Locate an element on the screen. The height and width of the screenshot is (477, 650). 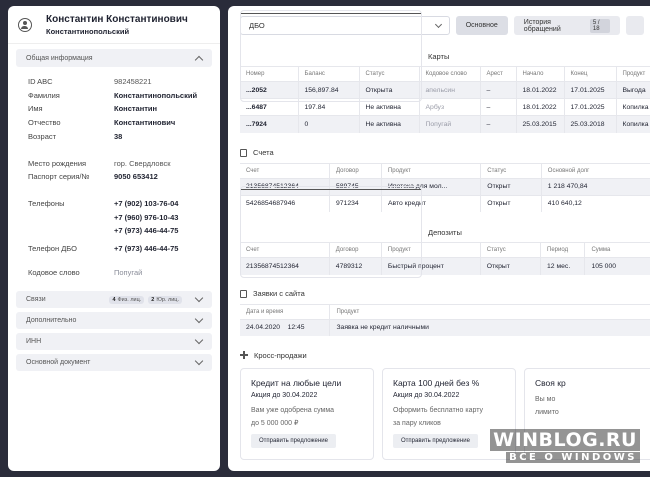
user-icon is located at coordinates (25, 24).